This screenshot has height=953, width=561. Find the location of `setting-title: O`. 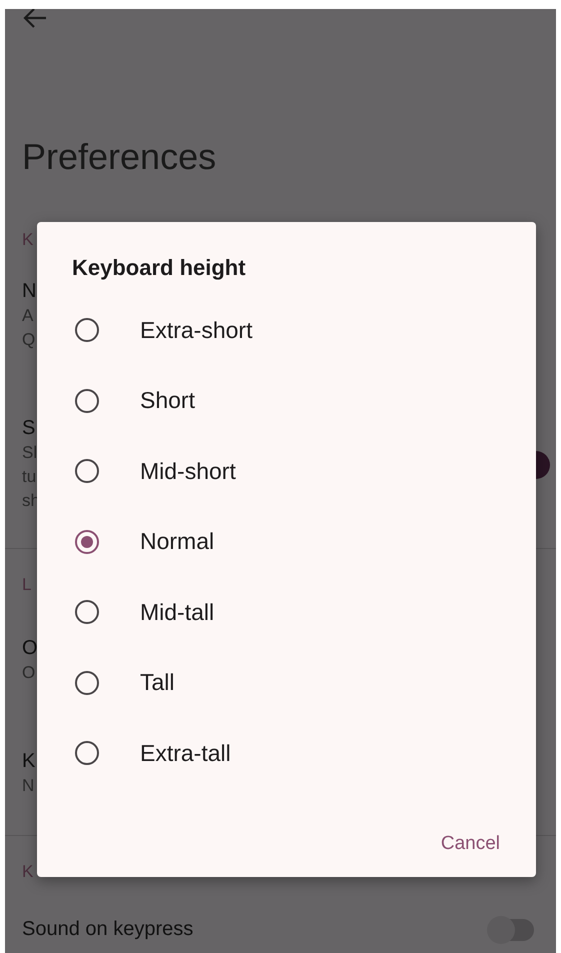

setting-title: O is located at coordinates (30, 648).